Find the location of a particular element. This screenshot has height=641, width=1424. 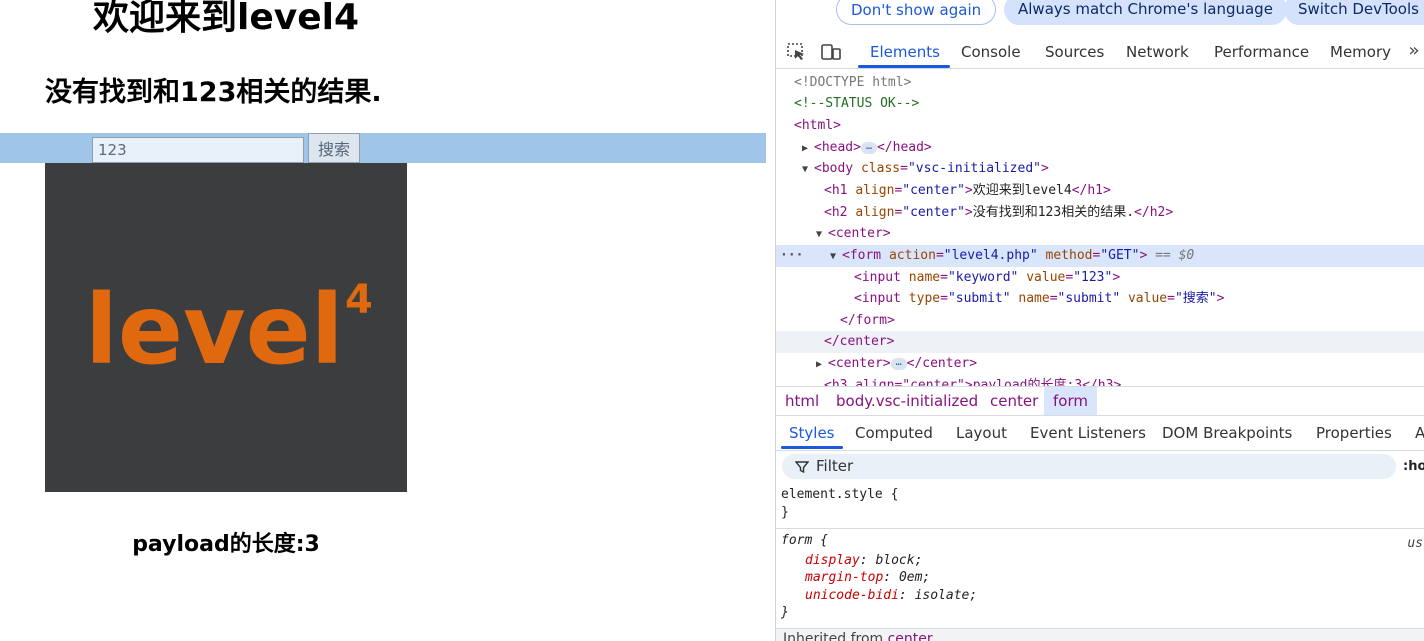

node-actions-icon: ··· is located at coordinates (791, 256).